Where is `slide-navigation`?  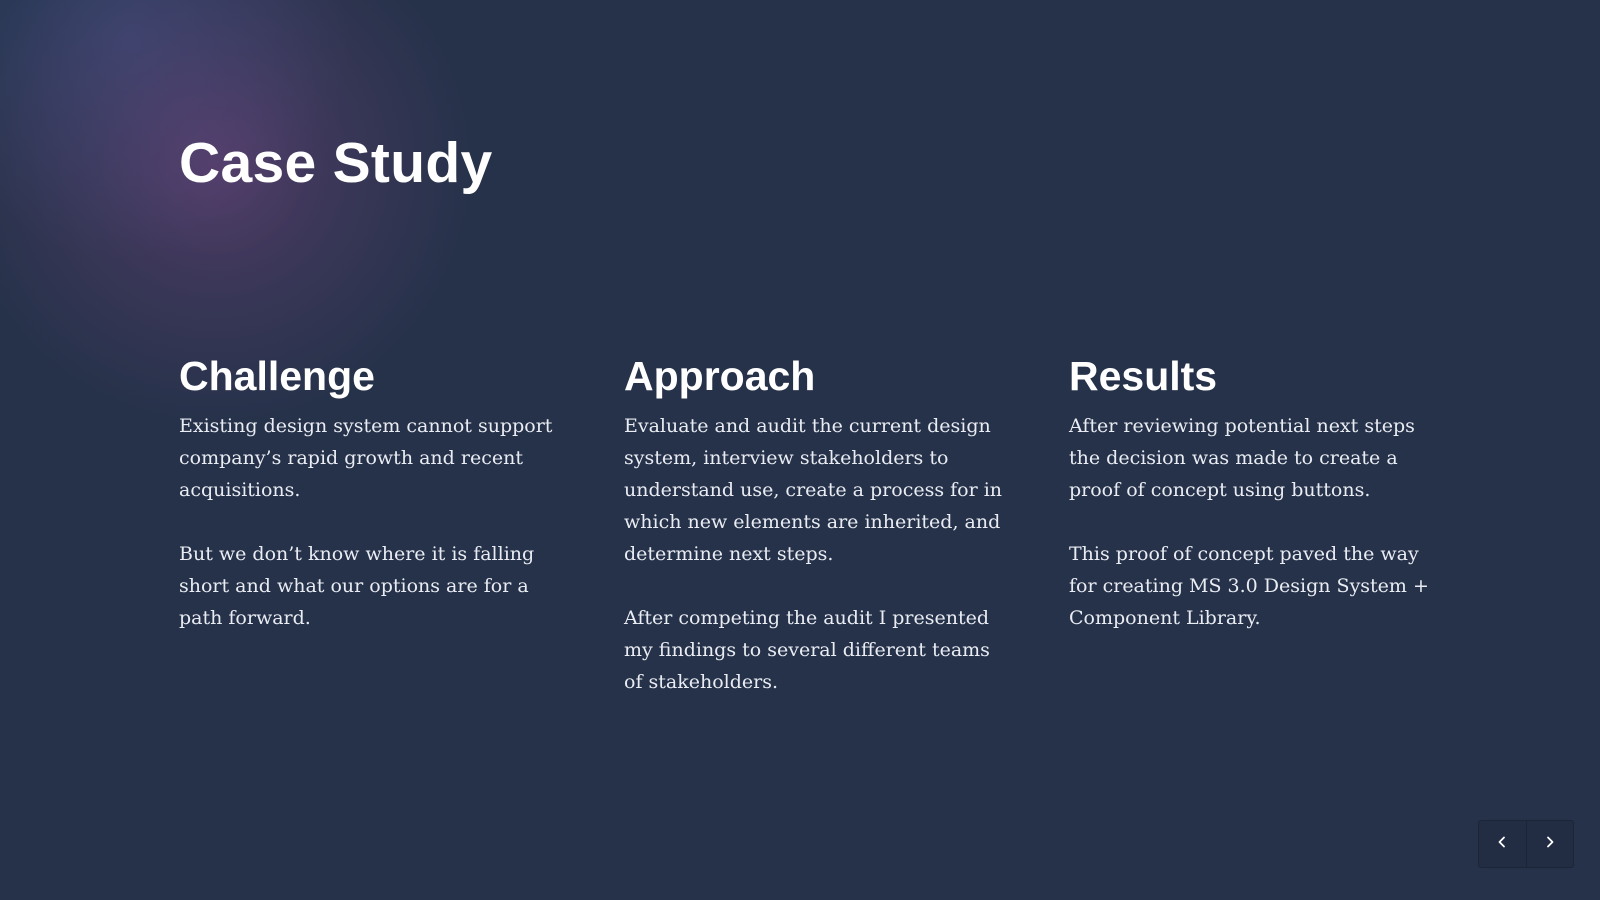 slide-navigation is located at coordinates (1526, 844).